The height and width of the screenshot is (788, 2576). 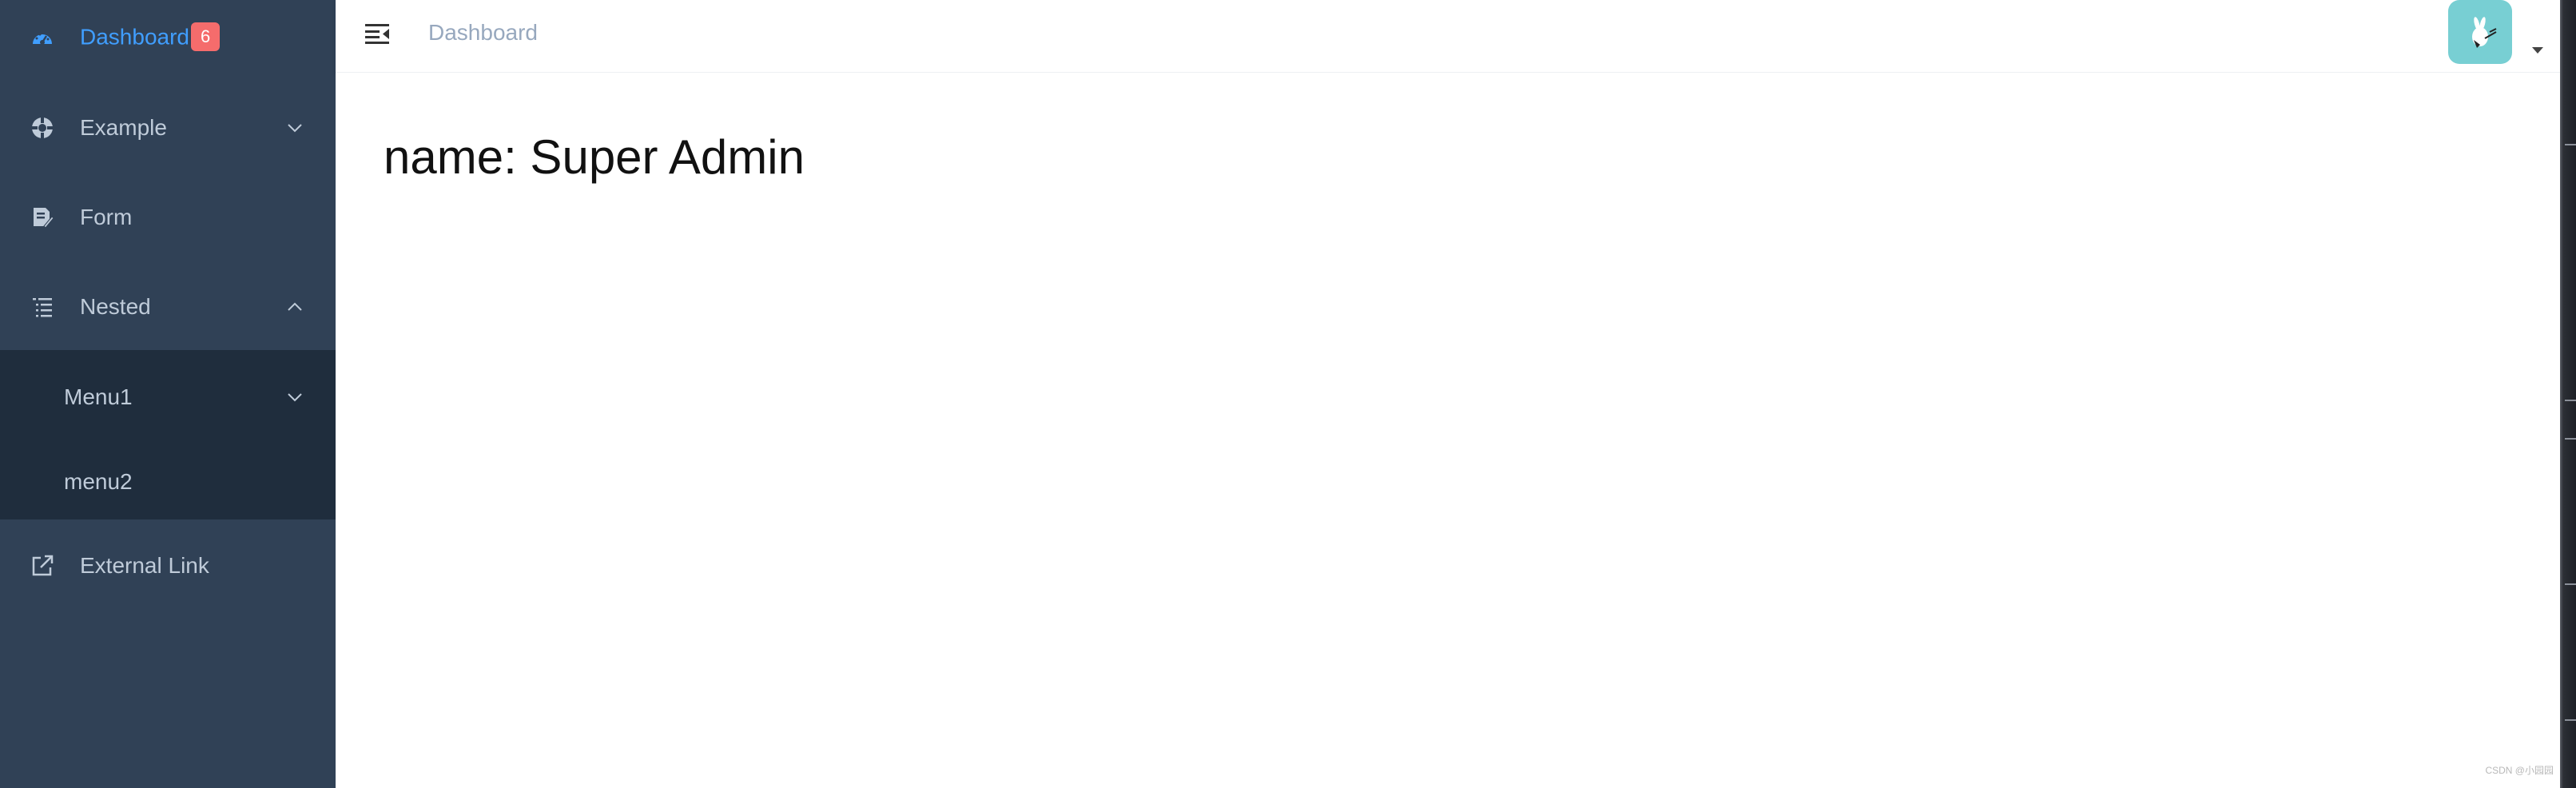 I want to click on notification-badge: 6, so click(x=205, y=36).